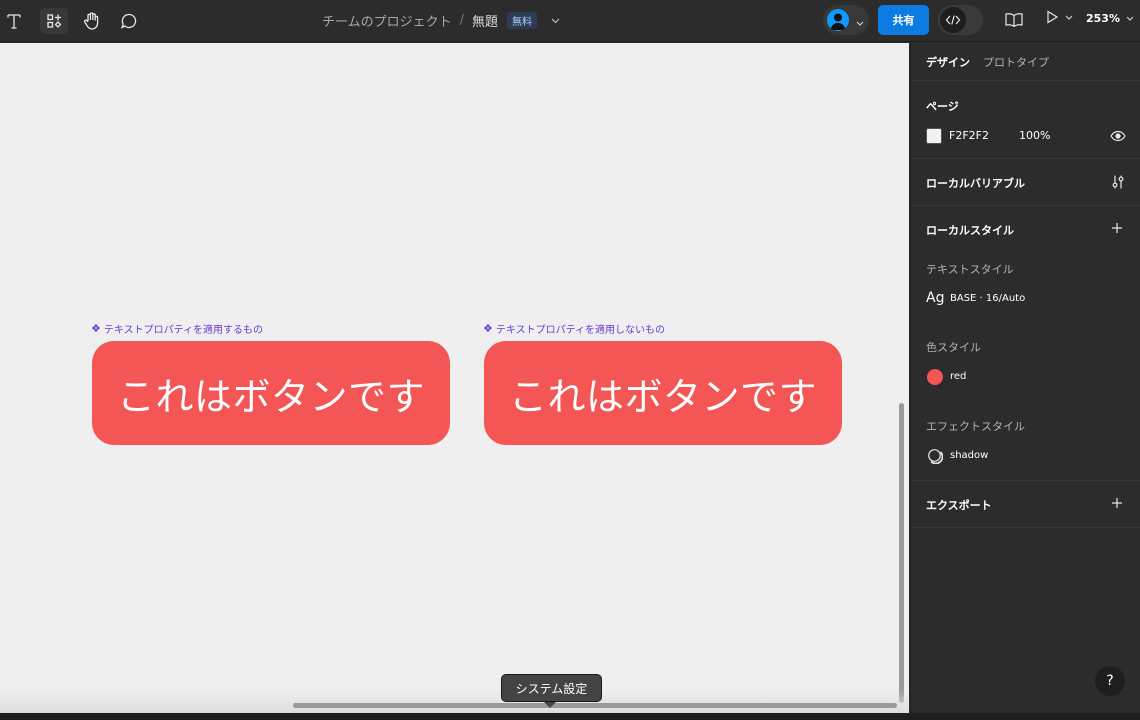 The image size is (1140, 720). I want to click on page-opacity: 100%, so click(1034, 135).